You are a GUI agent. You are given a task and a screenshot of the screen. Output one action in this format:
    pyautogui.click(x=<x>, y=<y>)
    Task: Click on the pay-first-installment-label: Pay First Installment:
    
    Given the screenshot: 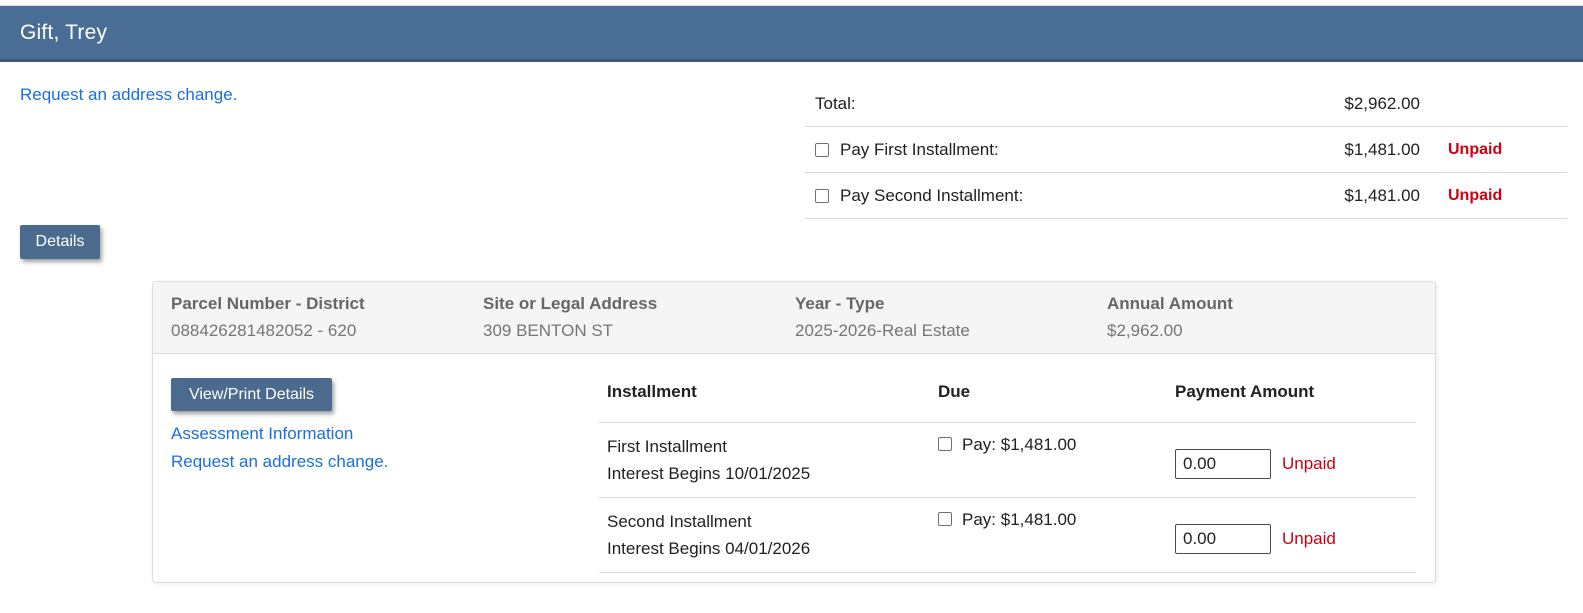 What is the action you would take?
    pyautogui.click(x=919, y=149)
    